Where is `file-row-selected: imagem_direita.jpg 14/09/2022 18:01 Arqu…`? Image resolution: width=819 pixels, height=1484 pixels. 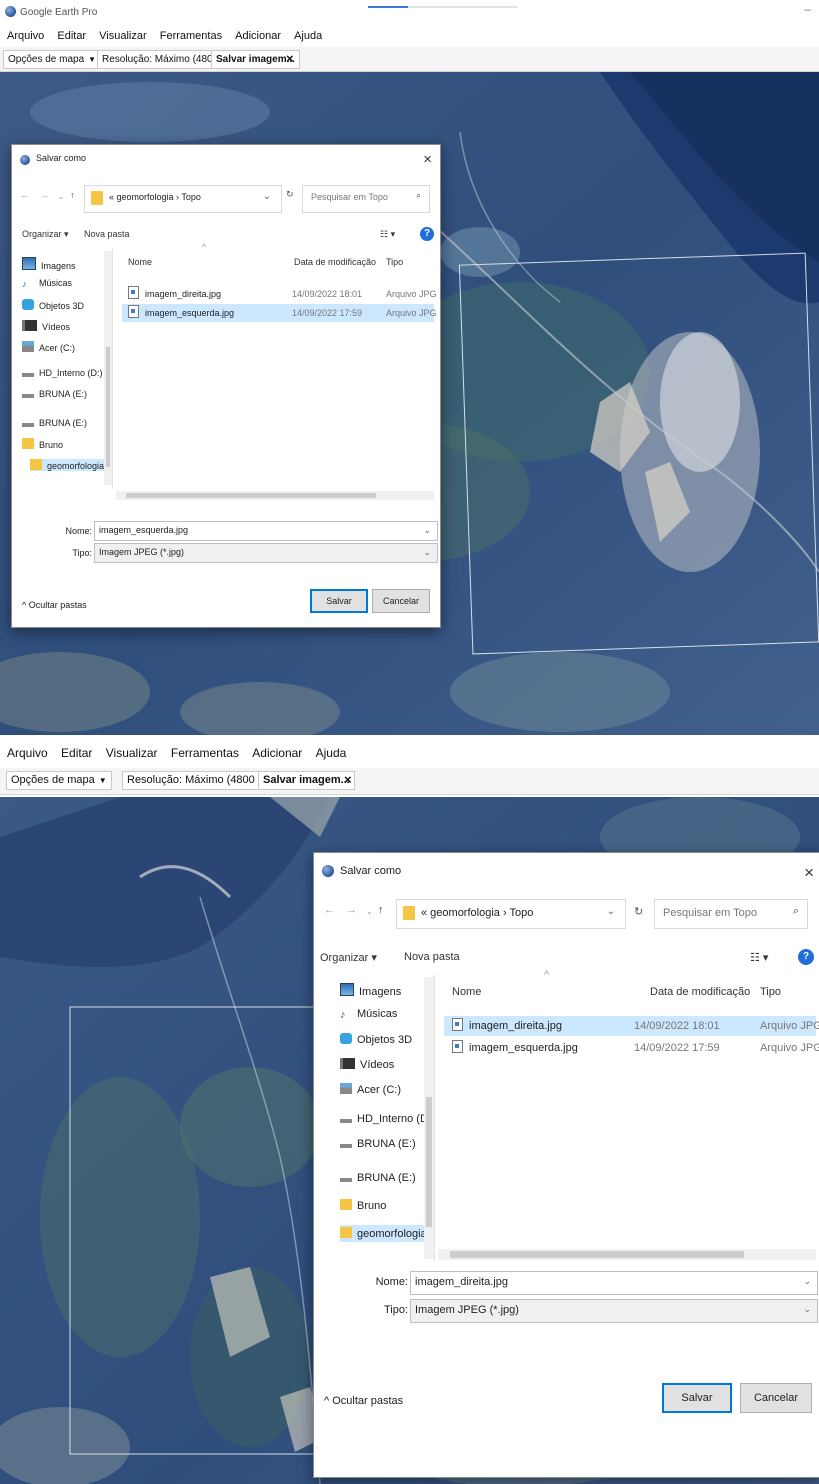
file-row-selected: imagem_direita.jpg 14/09/2022 18:01 Arqu… is located at coordinates (631, 1026).